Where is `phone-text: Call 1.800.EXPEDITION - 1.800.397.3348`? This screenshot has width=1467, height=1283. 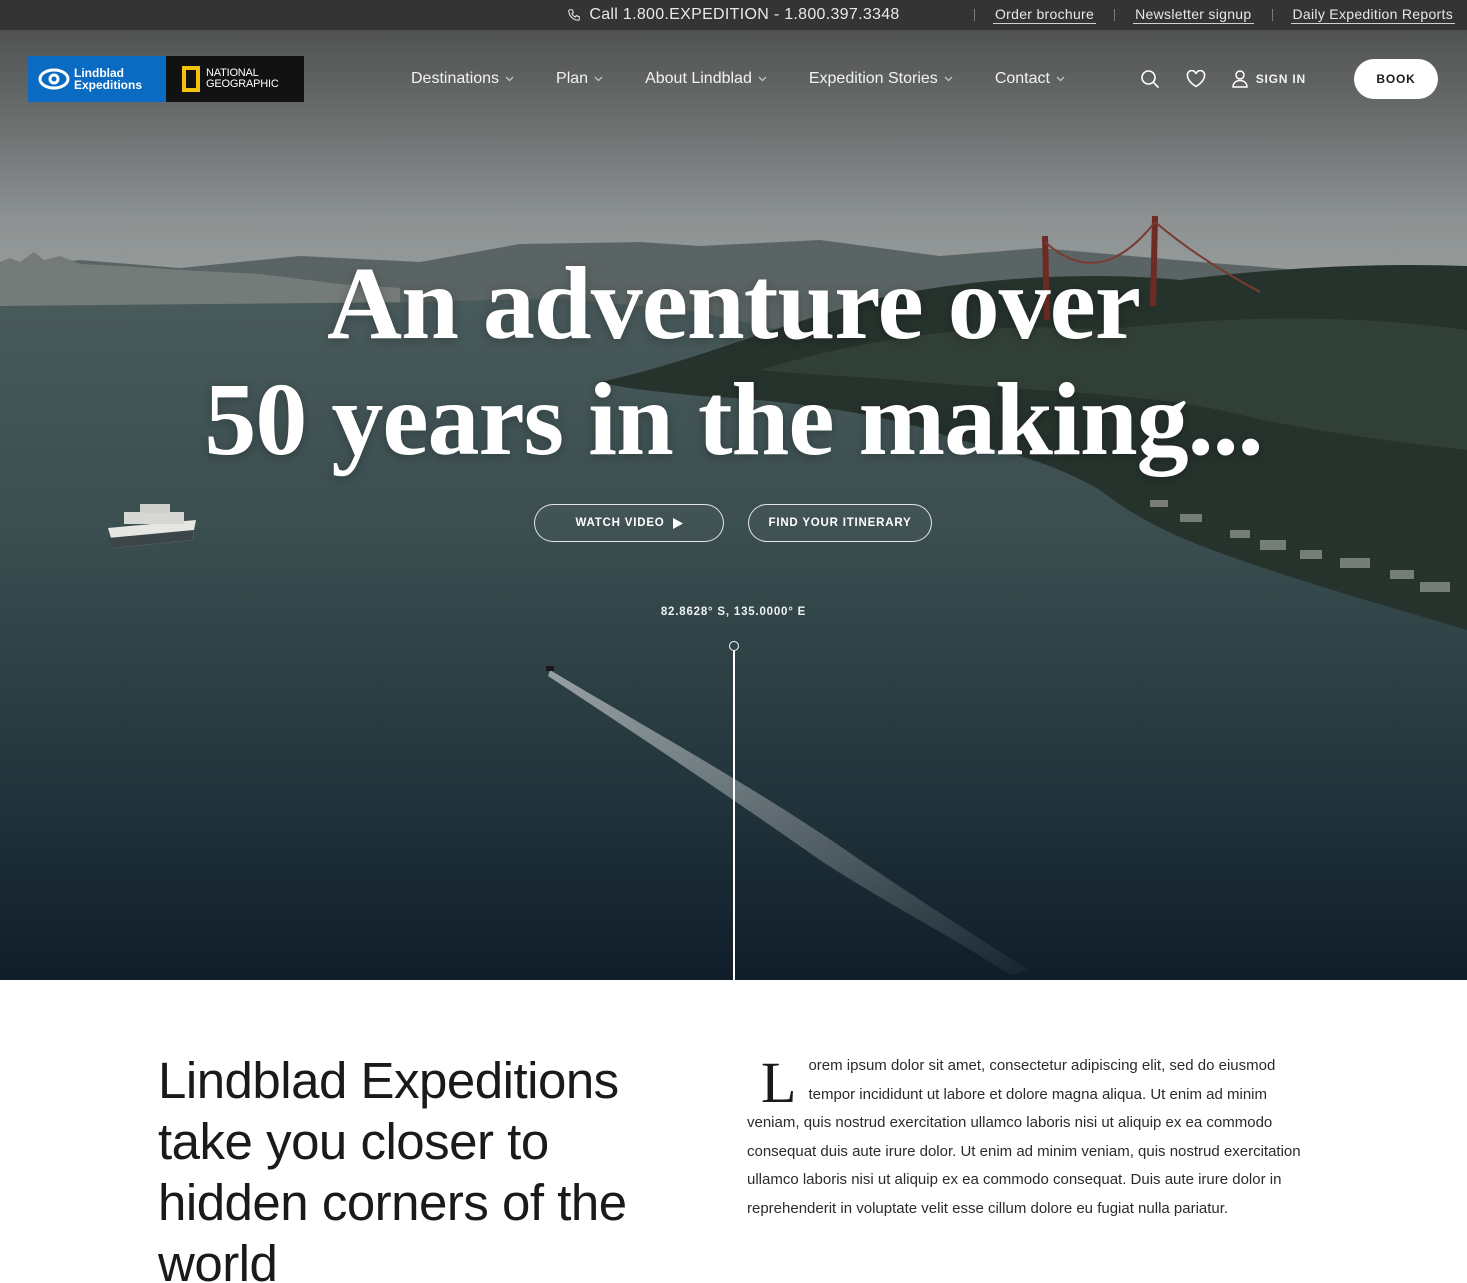
phone-text: Call 1.800.EXPEDITION - 1.800.397.3348 is located at coordinates (744, 14).